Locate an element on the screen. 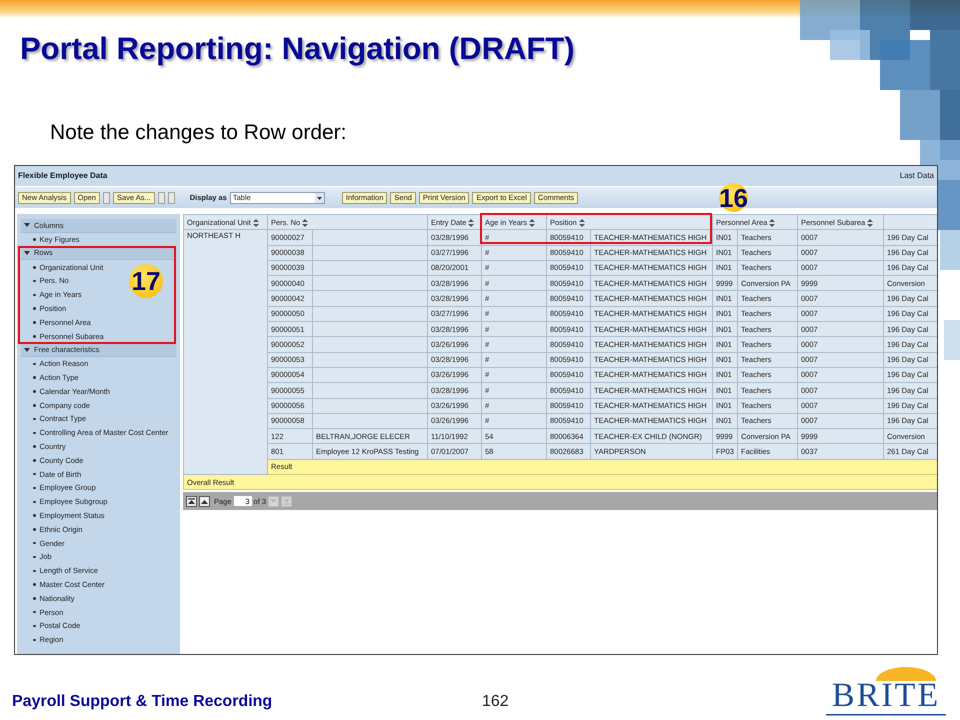 The height and width of the screenshot is (720, 960). status-text: Last Data is located at coordinates (917, 176).